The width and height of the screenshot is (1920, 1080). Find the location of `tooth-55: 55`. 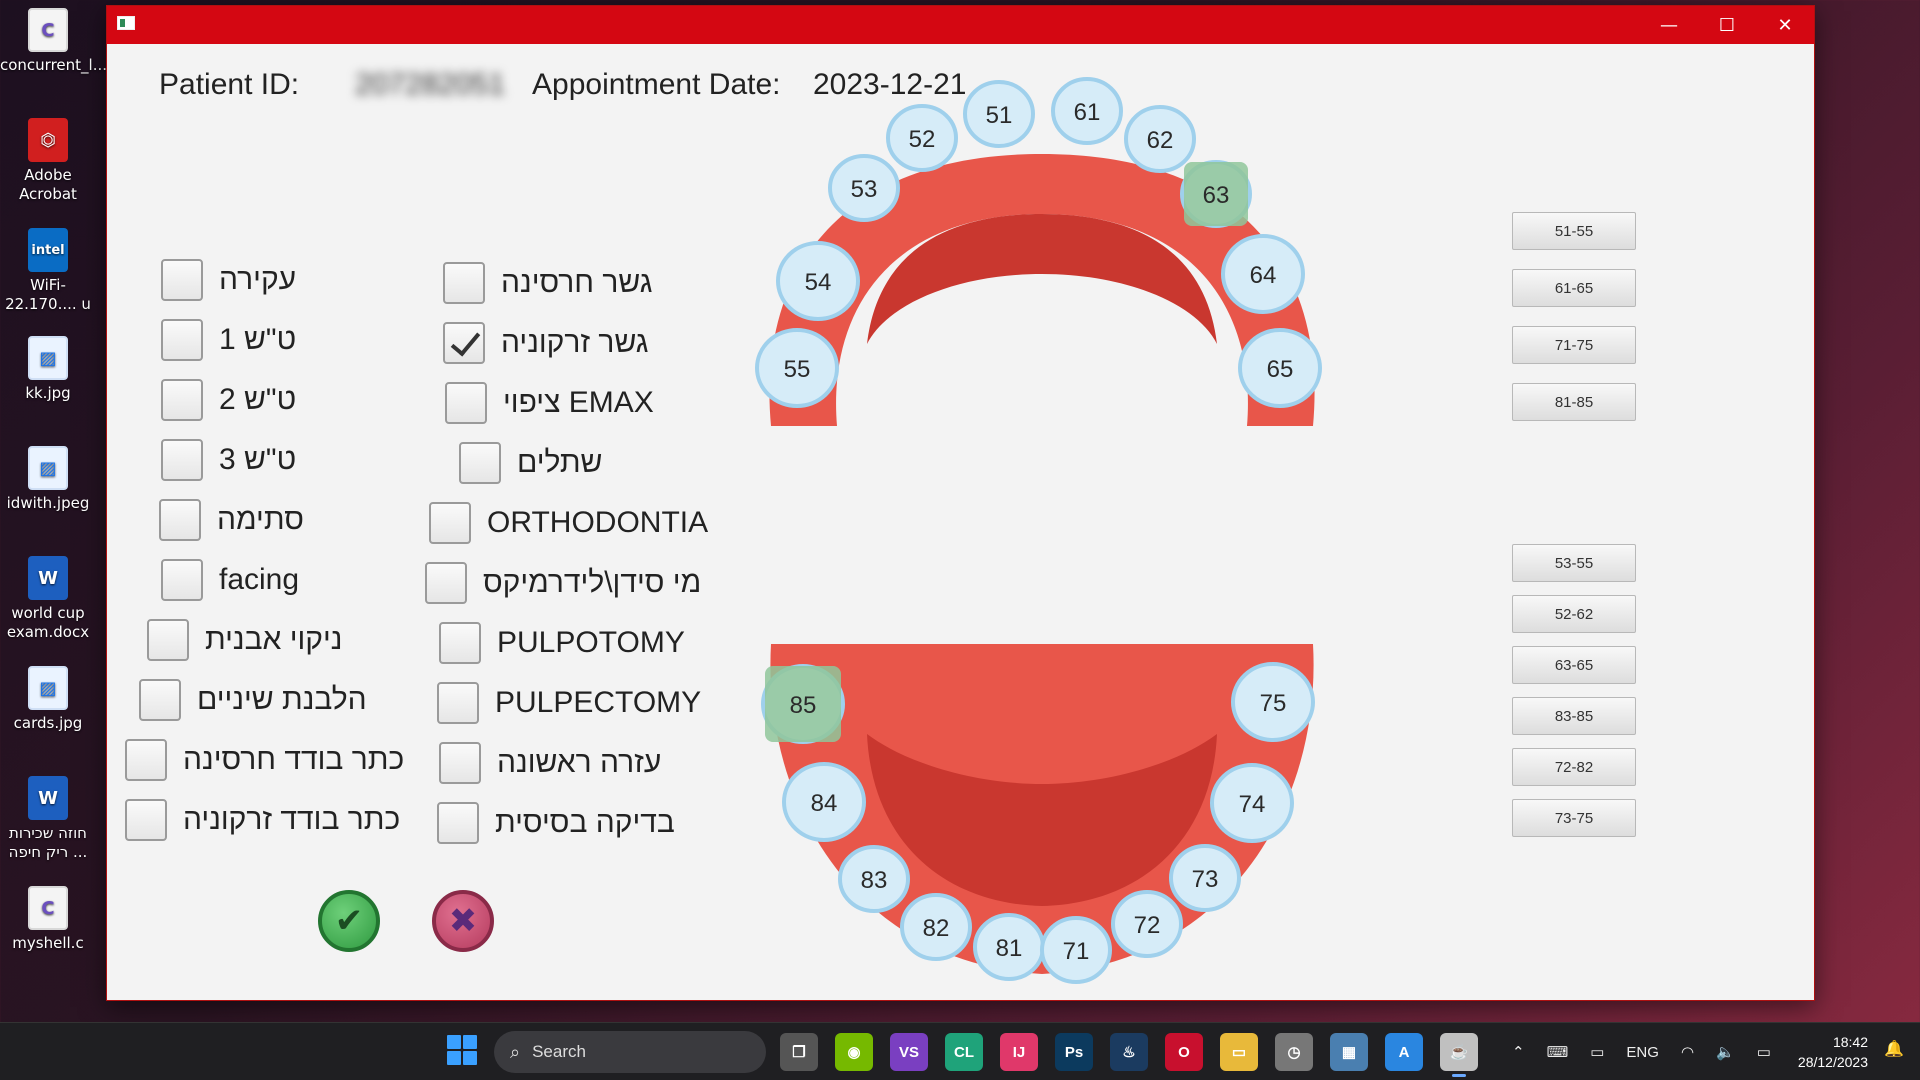

tooth-55: 55 is located at coordinates (797, 368).